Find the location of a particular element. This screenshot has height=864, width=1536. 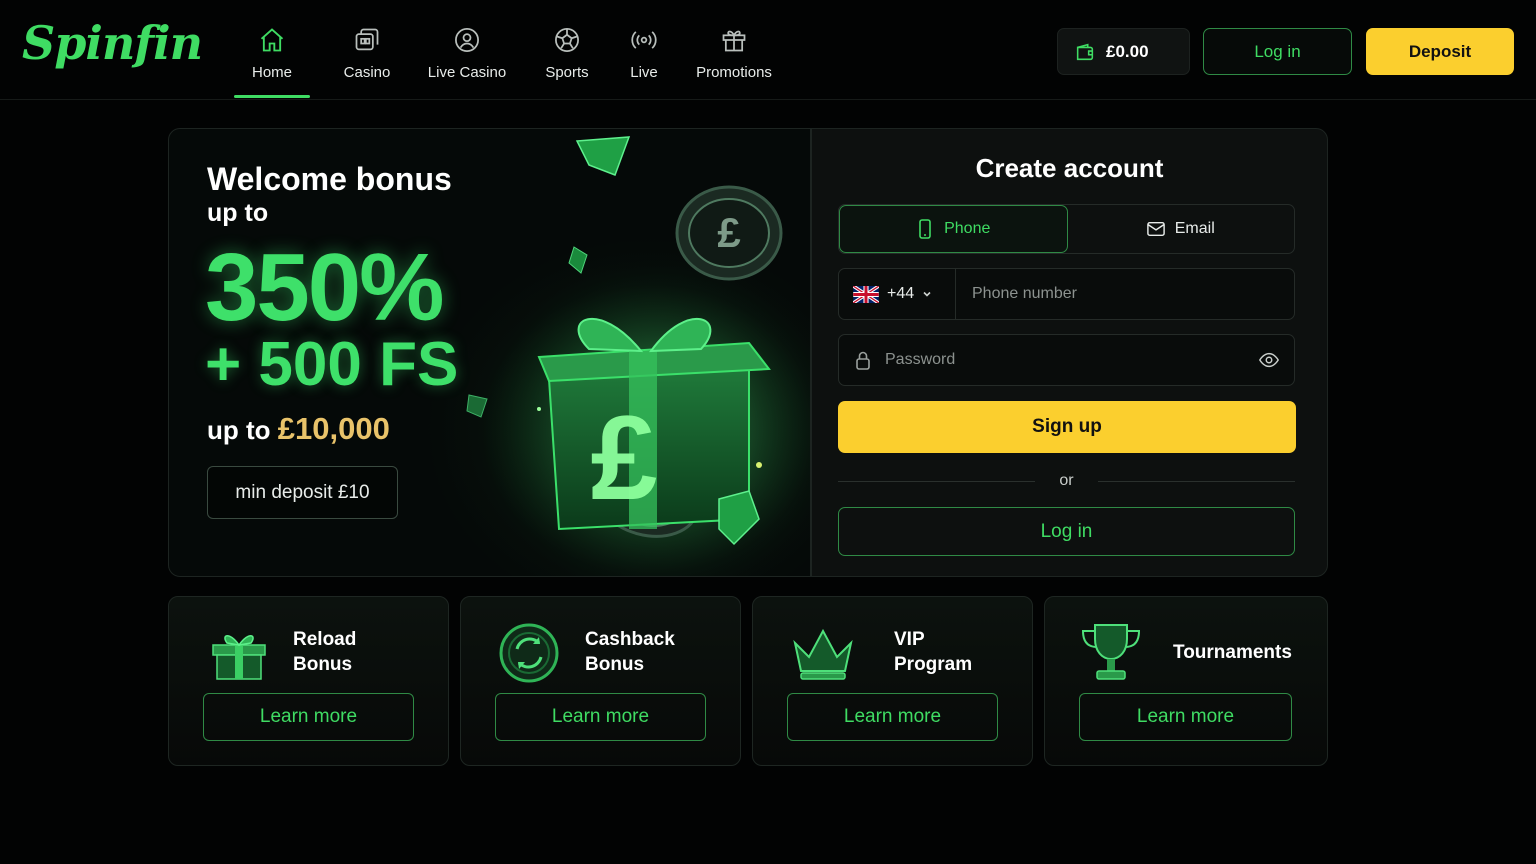

bonus-title: Welcome bonus is located at coordinates (329, 179).